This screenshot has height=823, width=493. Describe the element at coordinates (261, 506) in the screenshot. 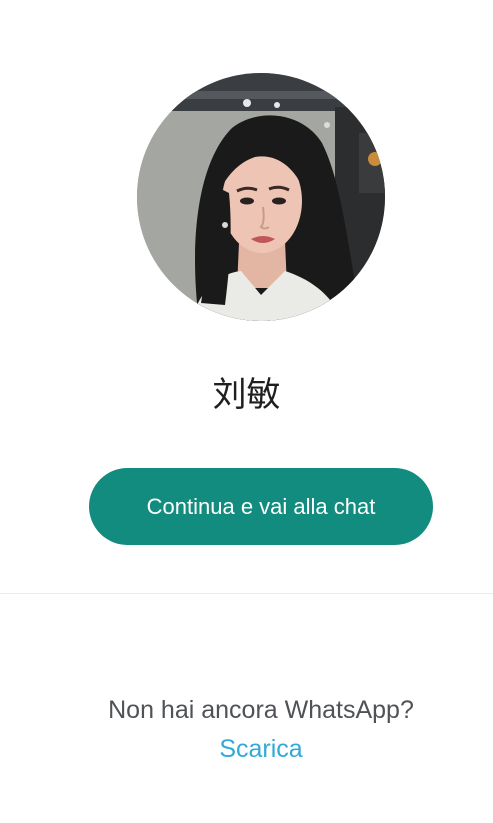

I see `continue-to-chat-button: Continua e vai alla chat` at that location.